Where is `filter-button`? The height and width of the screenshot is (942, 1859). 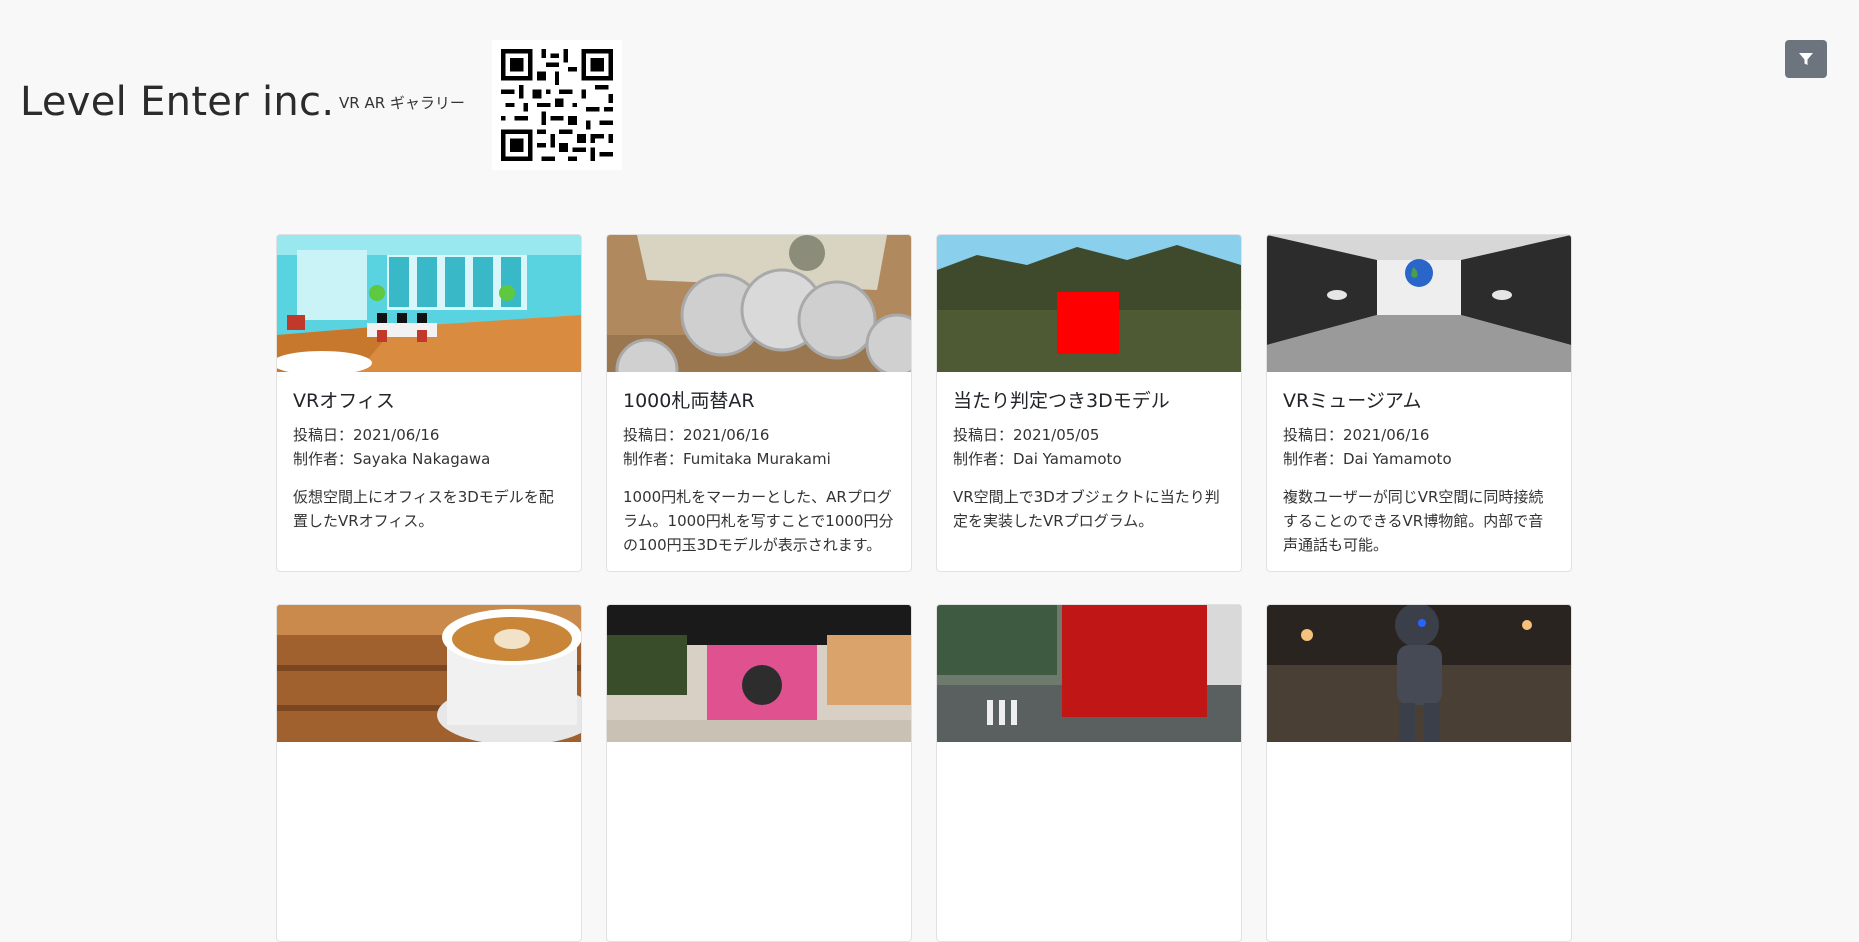
filter-button is located at coordinates (1806, 59).